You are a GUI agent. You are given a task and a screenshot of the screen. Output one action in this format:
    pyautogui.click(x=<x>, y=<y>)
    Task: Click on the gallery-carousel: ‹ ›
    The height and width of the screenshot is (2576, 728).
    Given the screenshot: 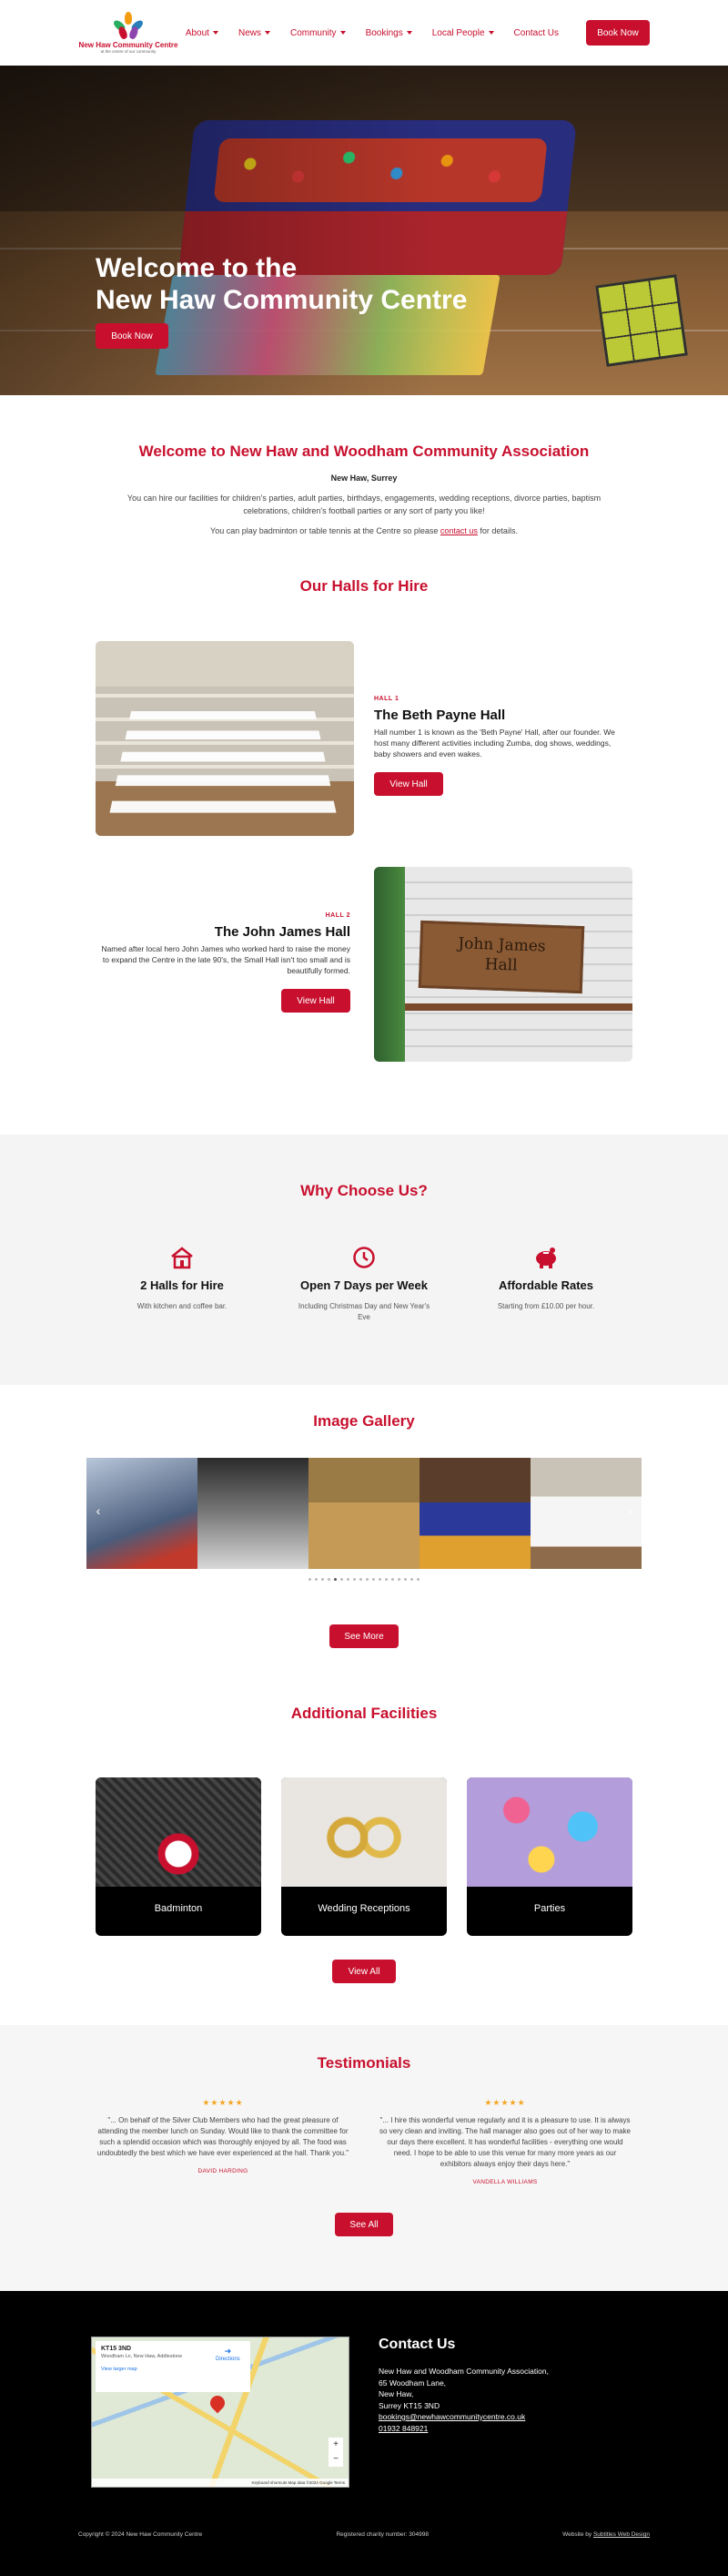 What is the action you would take?
    pyautogui.click(x=364, y=1513)
    